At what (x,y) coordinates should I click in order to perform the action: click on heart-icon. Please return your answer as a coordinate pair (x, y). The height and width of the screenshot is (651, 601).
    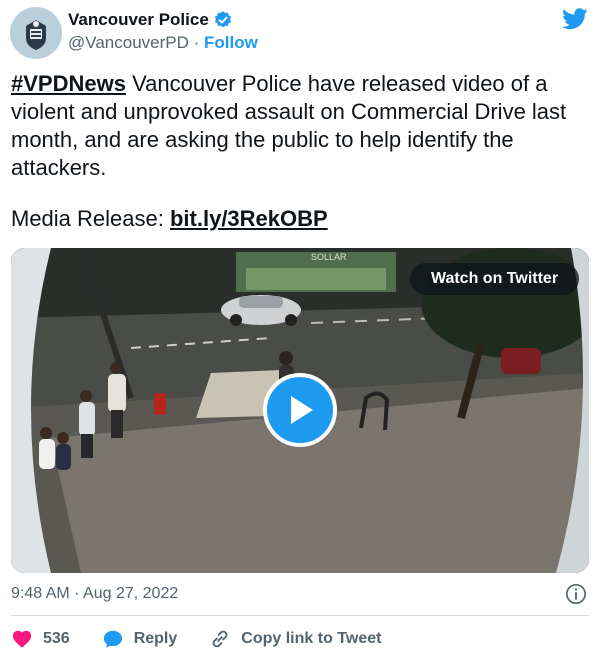
    Looking at the image, I should click on (22, 639).